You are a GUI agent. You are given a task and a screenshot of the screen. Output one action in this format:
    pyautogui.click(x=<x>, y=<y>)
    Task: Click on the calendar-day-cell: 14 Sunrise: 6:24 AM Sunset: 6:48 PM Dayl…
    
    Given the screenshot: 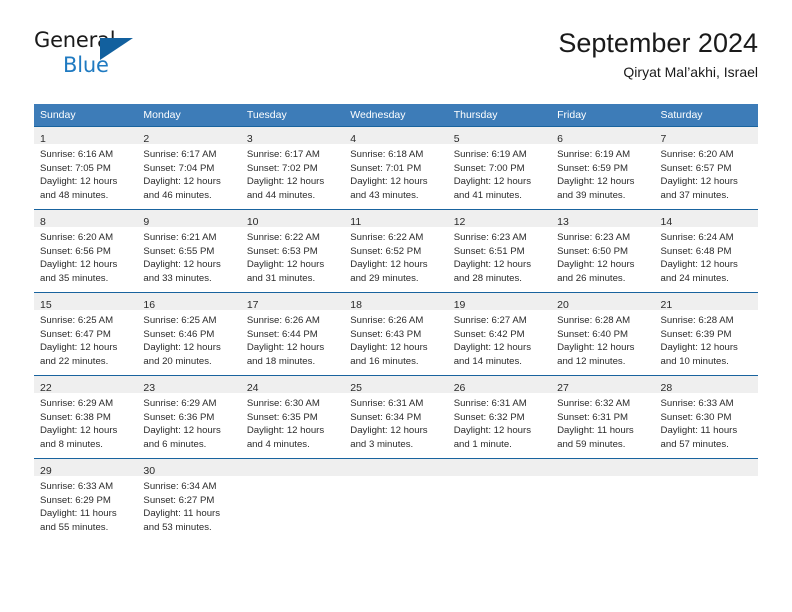 What is the action you would take?
    pyautogui.click(x=706, y=251)
    